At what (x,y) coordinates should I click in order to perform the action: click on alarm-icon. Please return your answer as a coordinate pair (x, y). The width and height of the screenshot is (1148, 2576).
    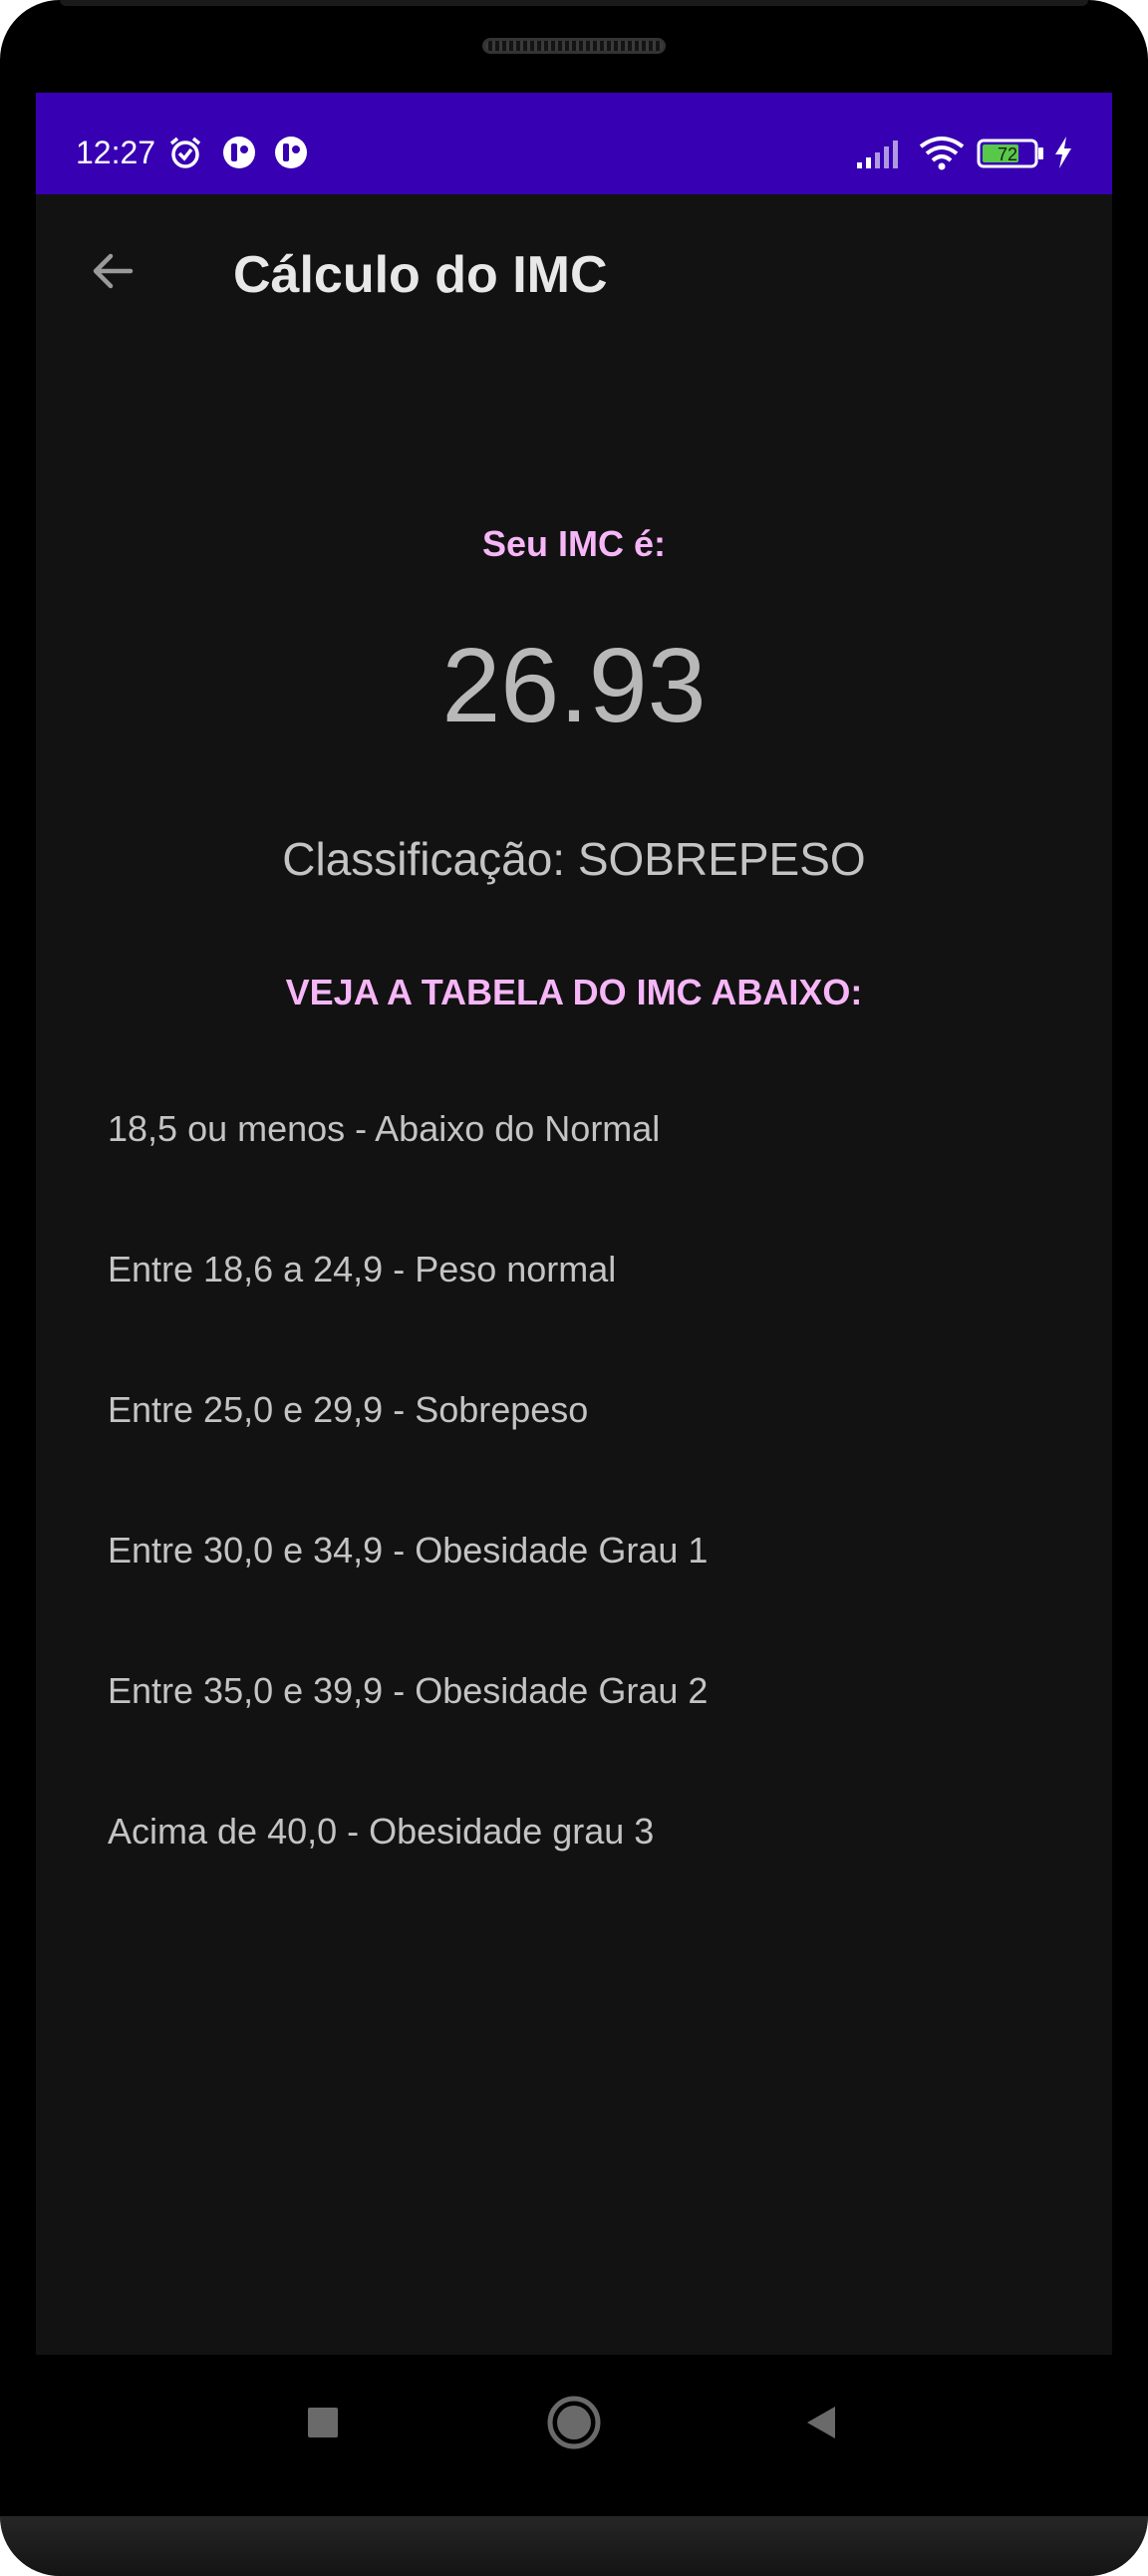
    Looking at the image, I should click on (184, 151).